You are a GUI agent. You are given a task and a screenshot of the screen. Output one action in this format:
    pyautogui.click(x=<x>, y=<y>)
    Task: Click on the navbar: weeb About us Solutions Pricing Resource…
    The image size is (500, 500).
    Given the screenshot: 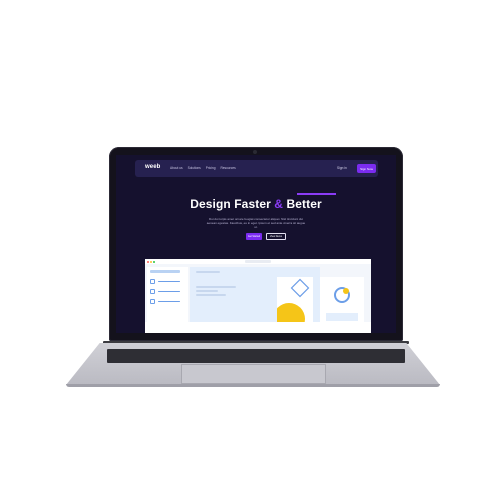 What is the action you would take?
    pyautogui.click(x=256, y=168)
    